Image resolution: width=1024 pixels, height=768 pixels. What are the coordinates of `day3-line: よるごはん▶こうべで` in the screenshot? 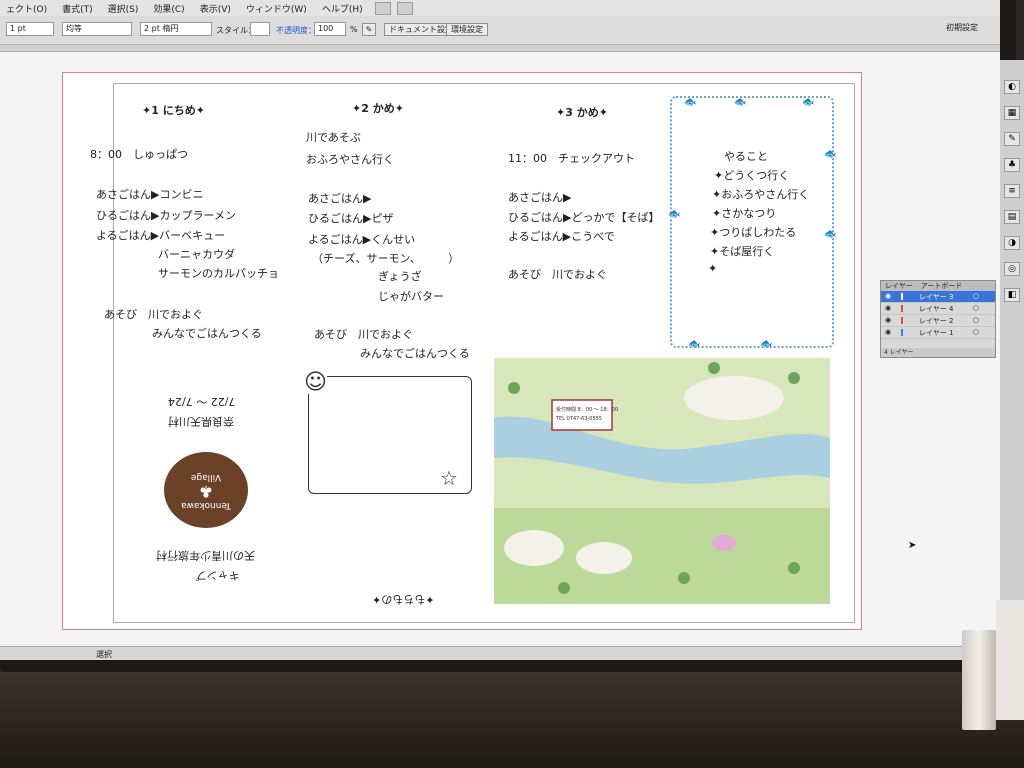 It's located at (561, 236).